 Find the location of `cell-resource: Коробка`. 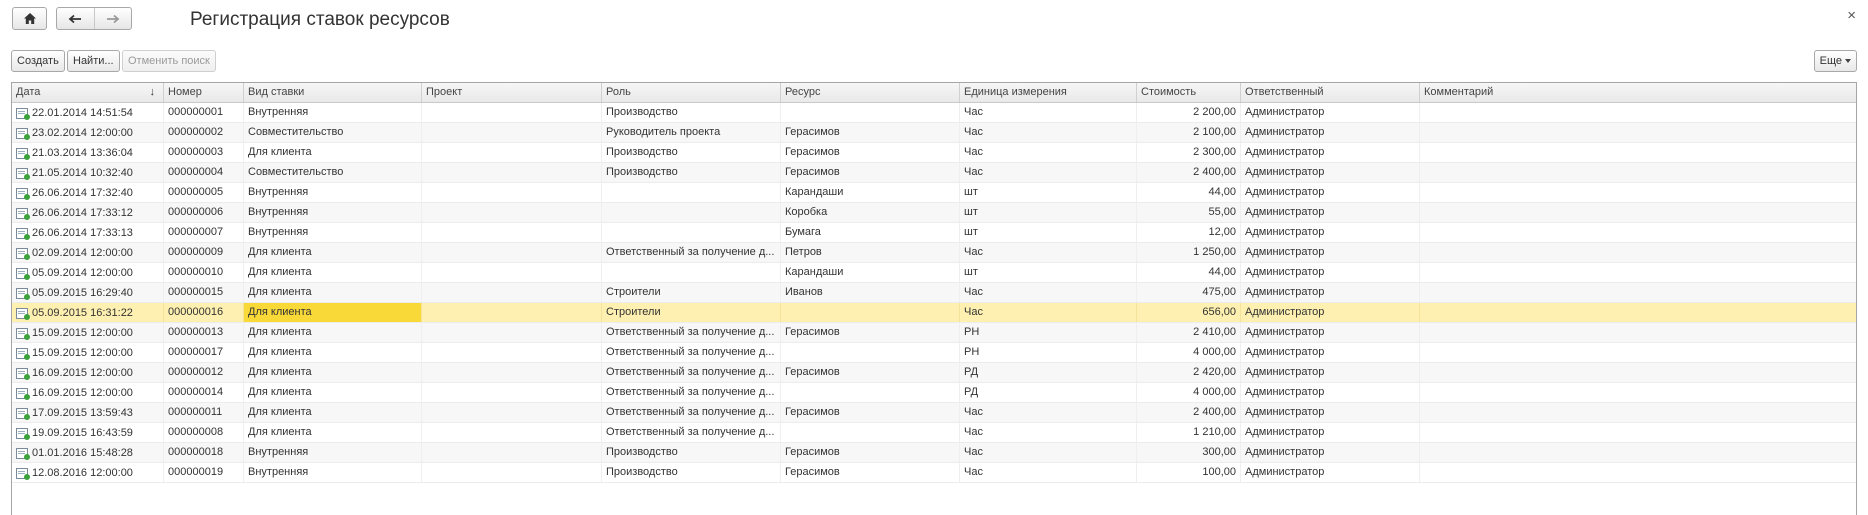

cell-resource: Коробка is located at coordinates (870, 212).